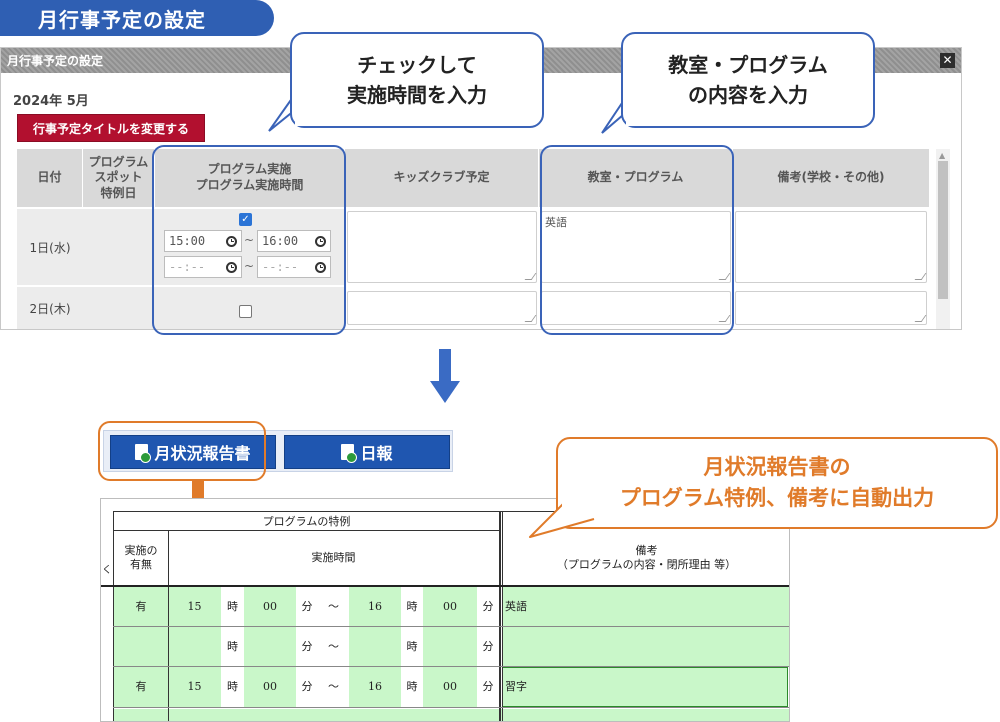 This screenshot has height=722, width=1000. What do you see at coordinates (748, 80) in the screenshot?
I see `instruction-bubble-right: 教室・プログラム の内容を入力` at bounding box center [748, 80].